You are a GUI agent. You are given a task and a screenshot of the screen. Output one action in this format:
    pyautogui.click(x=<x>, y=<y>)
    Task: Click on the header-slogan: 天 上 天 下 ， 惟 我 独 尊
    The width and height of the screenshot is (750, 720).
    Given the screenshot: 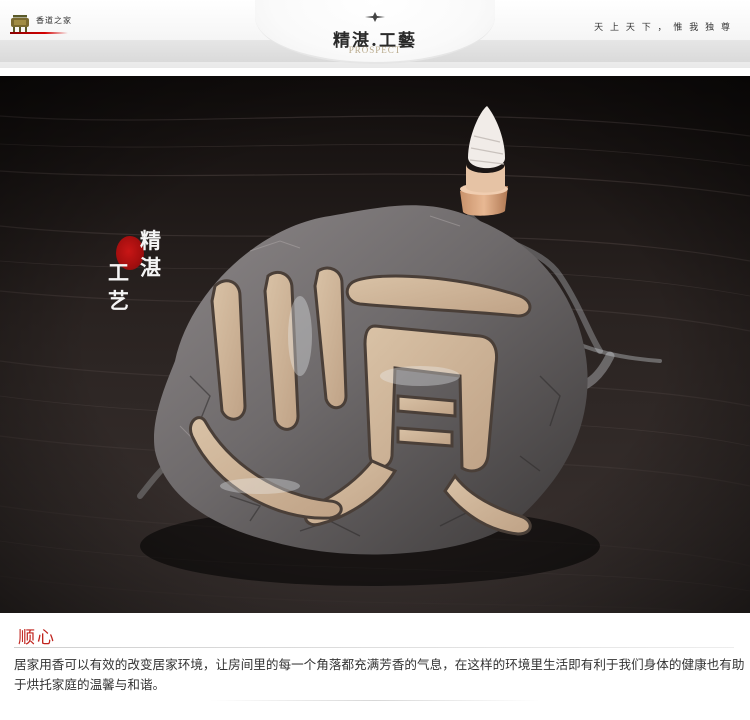 What is the action you would take?
    pyautogui.click(x=663, y=28)
    